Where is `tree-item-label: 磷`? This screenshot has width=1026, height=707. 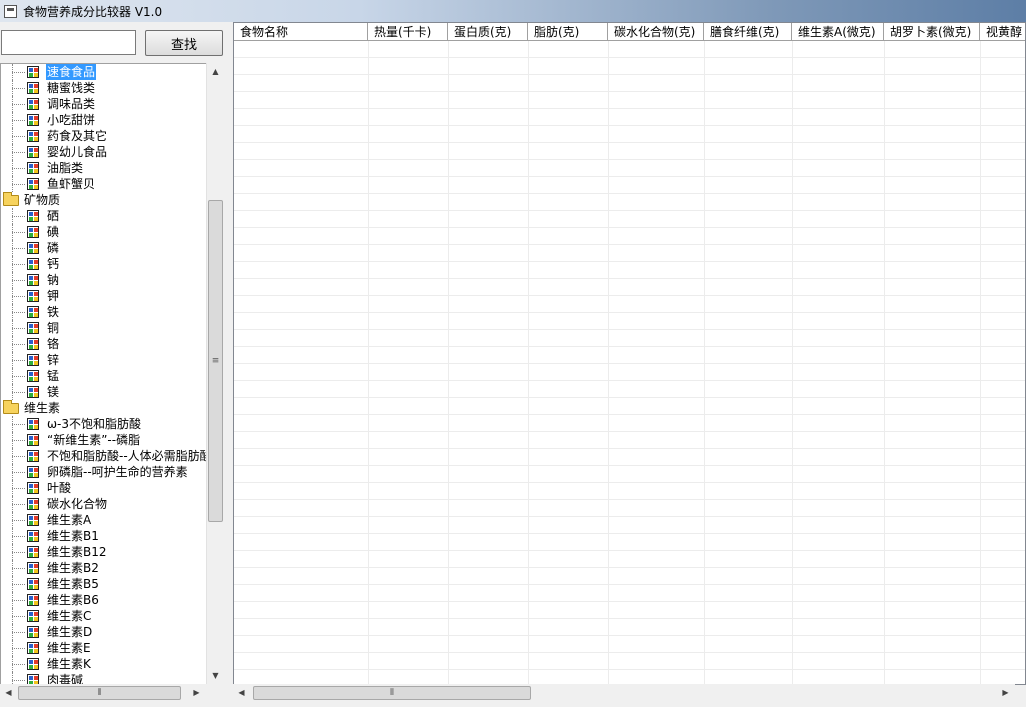 tree-item-label: 磷 is located at coordinates (53, 248).